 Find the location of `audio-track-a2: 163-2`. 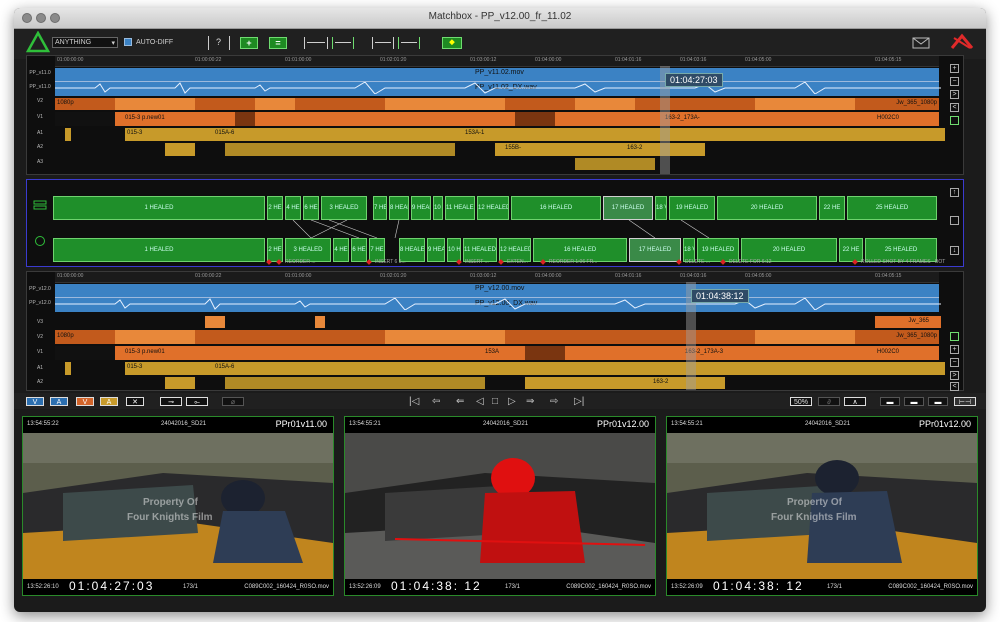

audio-track-a2: 163-2 is located at coordinates (497, 383).